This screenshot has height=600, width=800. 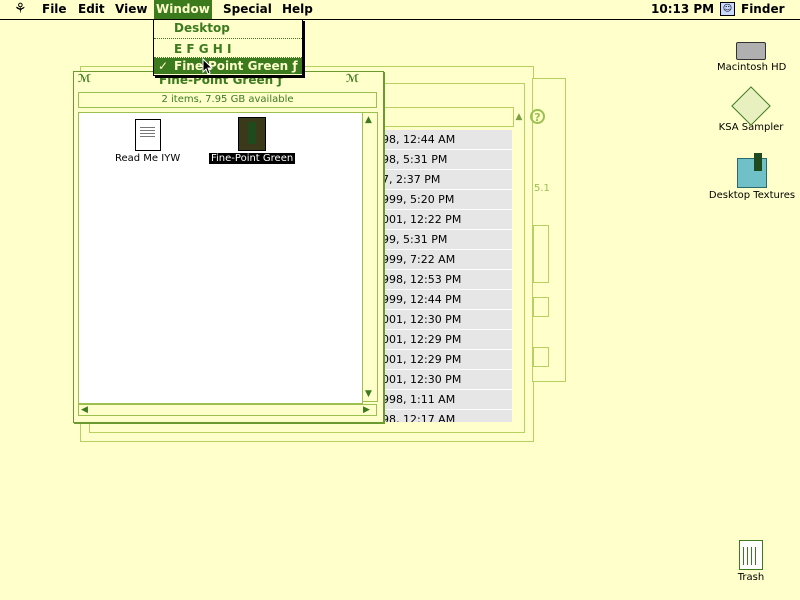 I want to click on window-menu-item-label: E F G H I, so click(x=203, y=49).